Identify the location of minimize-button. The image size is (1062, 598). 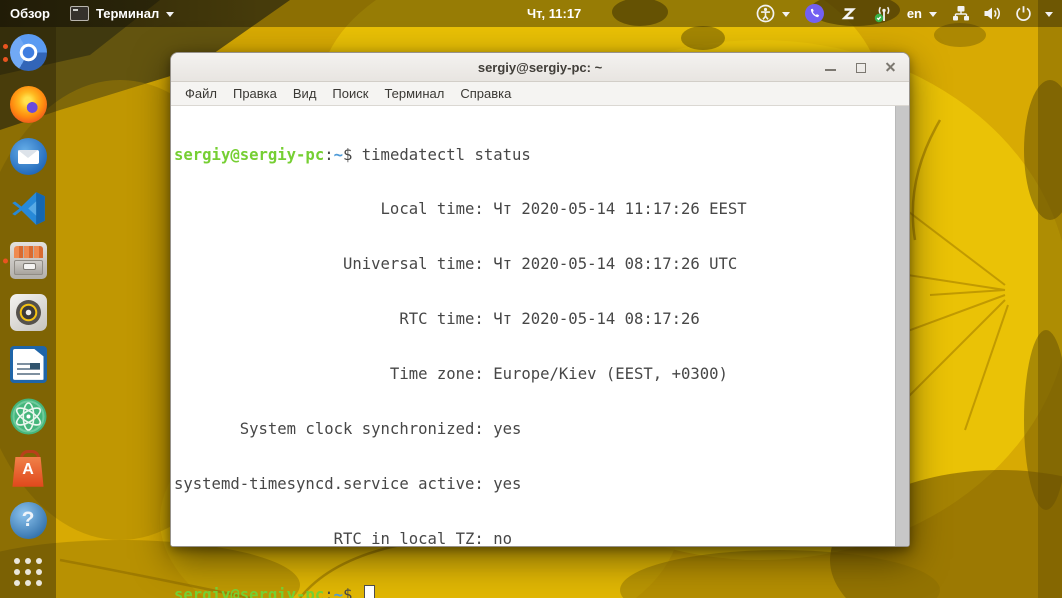
(830, 67).